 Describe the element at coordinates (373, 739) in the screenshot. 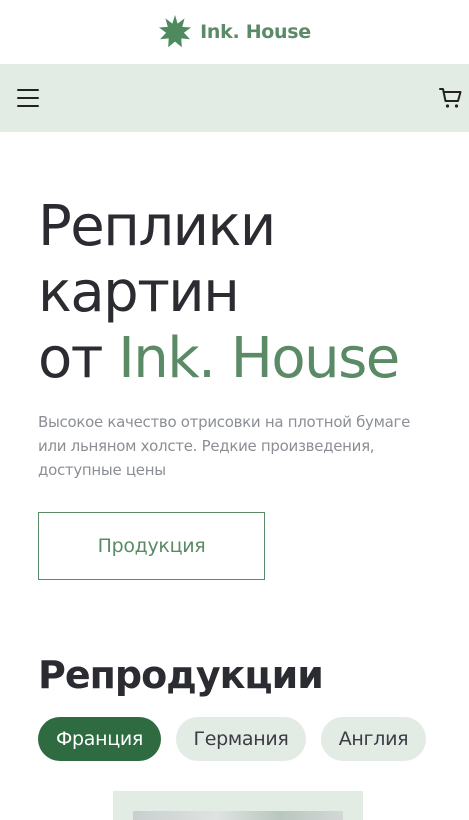

I see `filter-chip-england: Англия` at that location.